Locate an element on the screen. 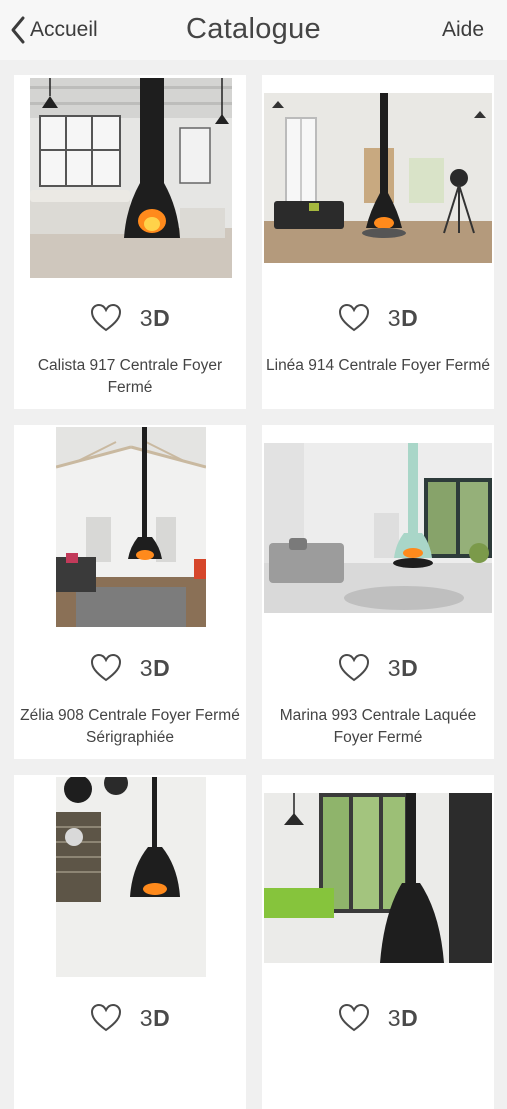 This screenshot has width=507, height=1109. product-card: 3D Linéa 914 Centrale Foyer Fermé is located at coordinates (378, 242).